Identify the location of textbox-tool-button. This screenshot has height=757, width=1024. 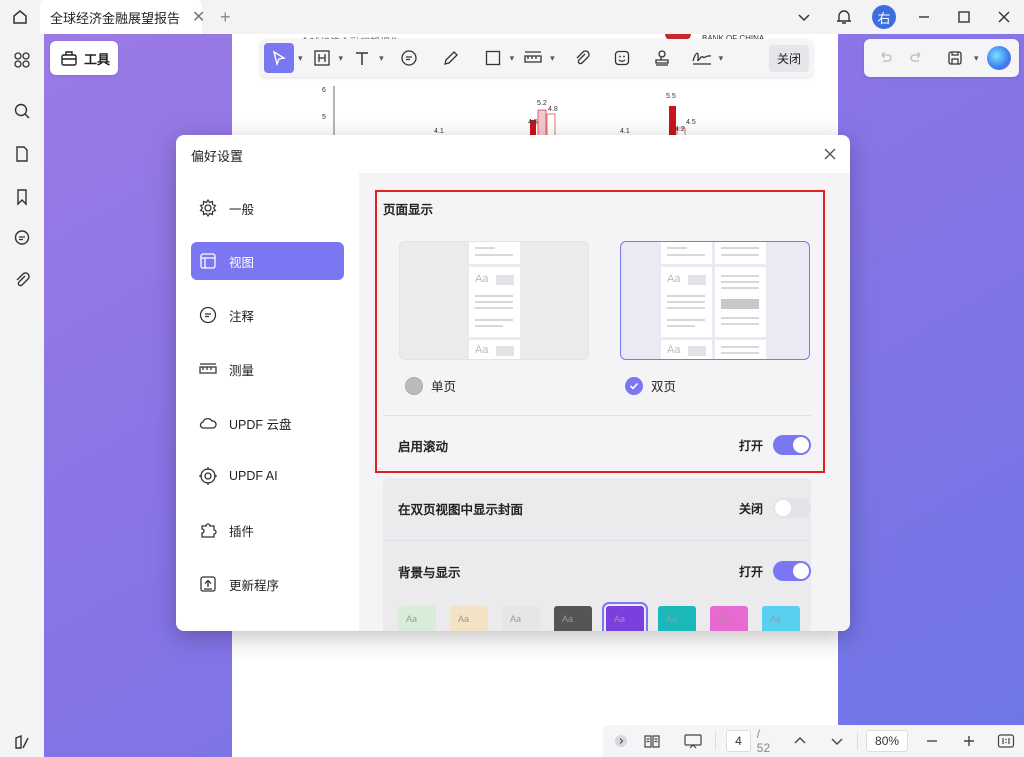
(322, 58).